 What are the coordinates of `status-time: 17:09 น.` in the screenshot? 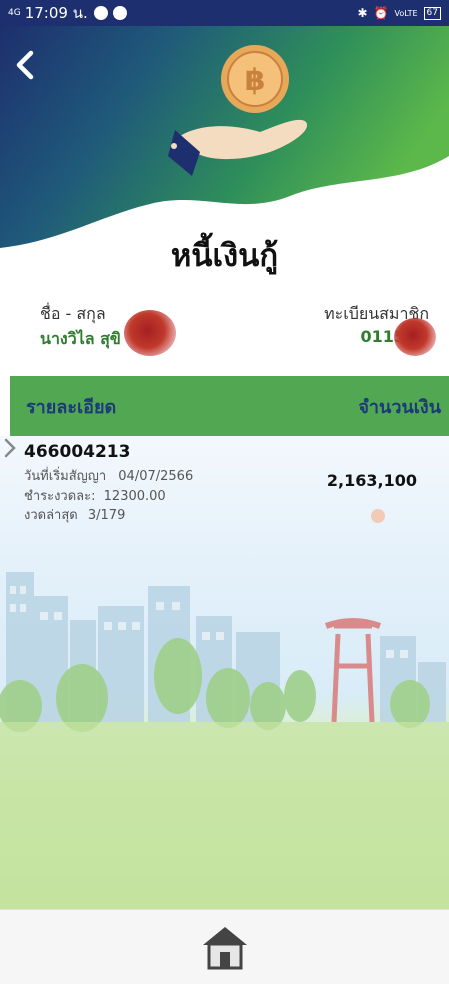 It's located at (56, 13).